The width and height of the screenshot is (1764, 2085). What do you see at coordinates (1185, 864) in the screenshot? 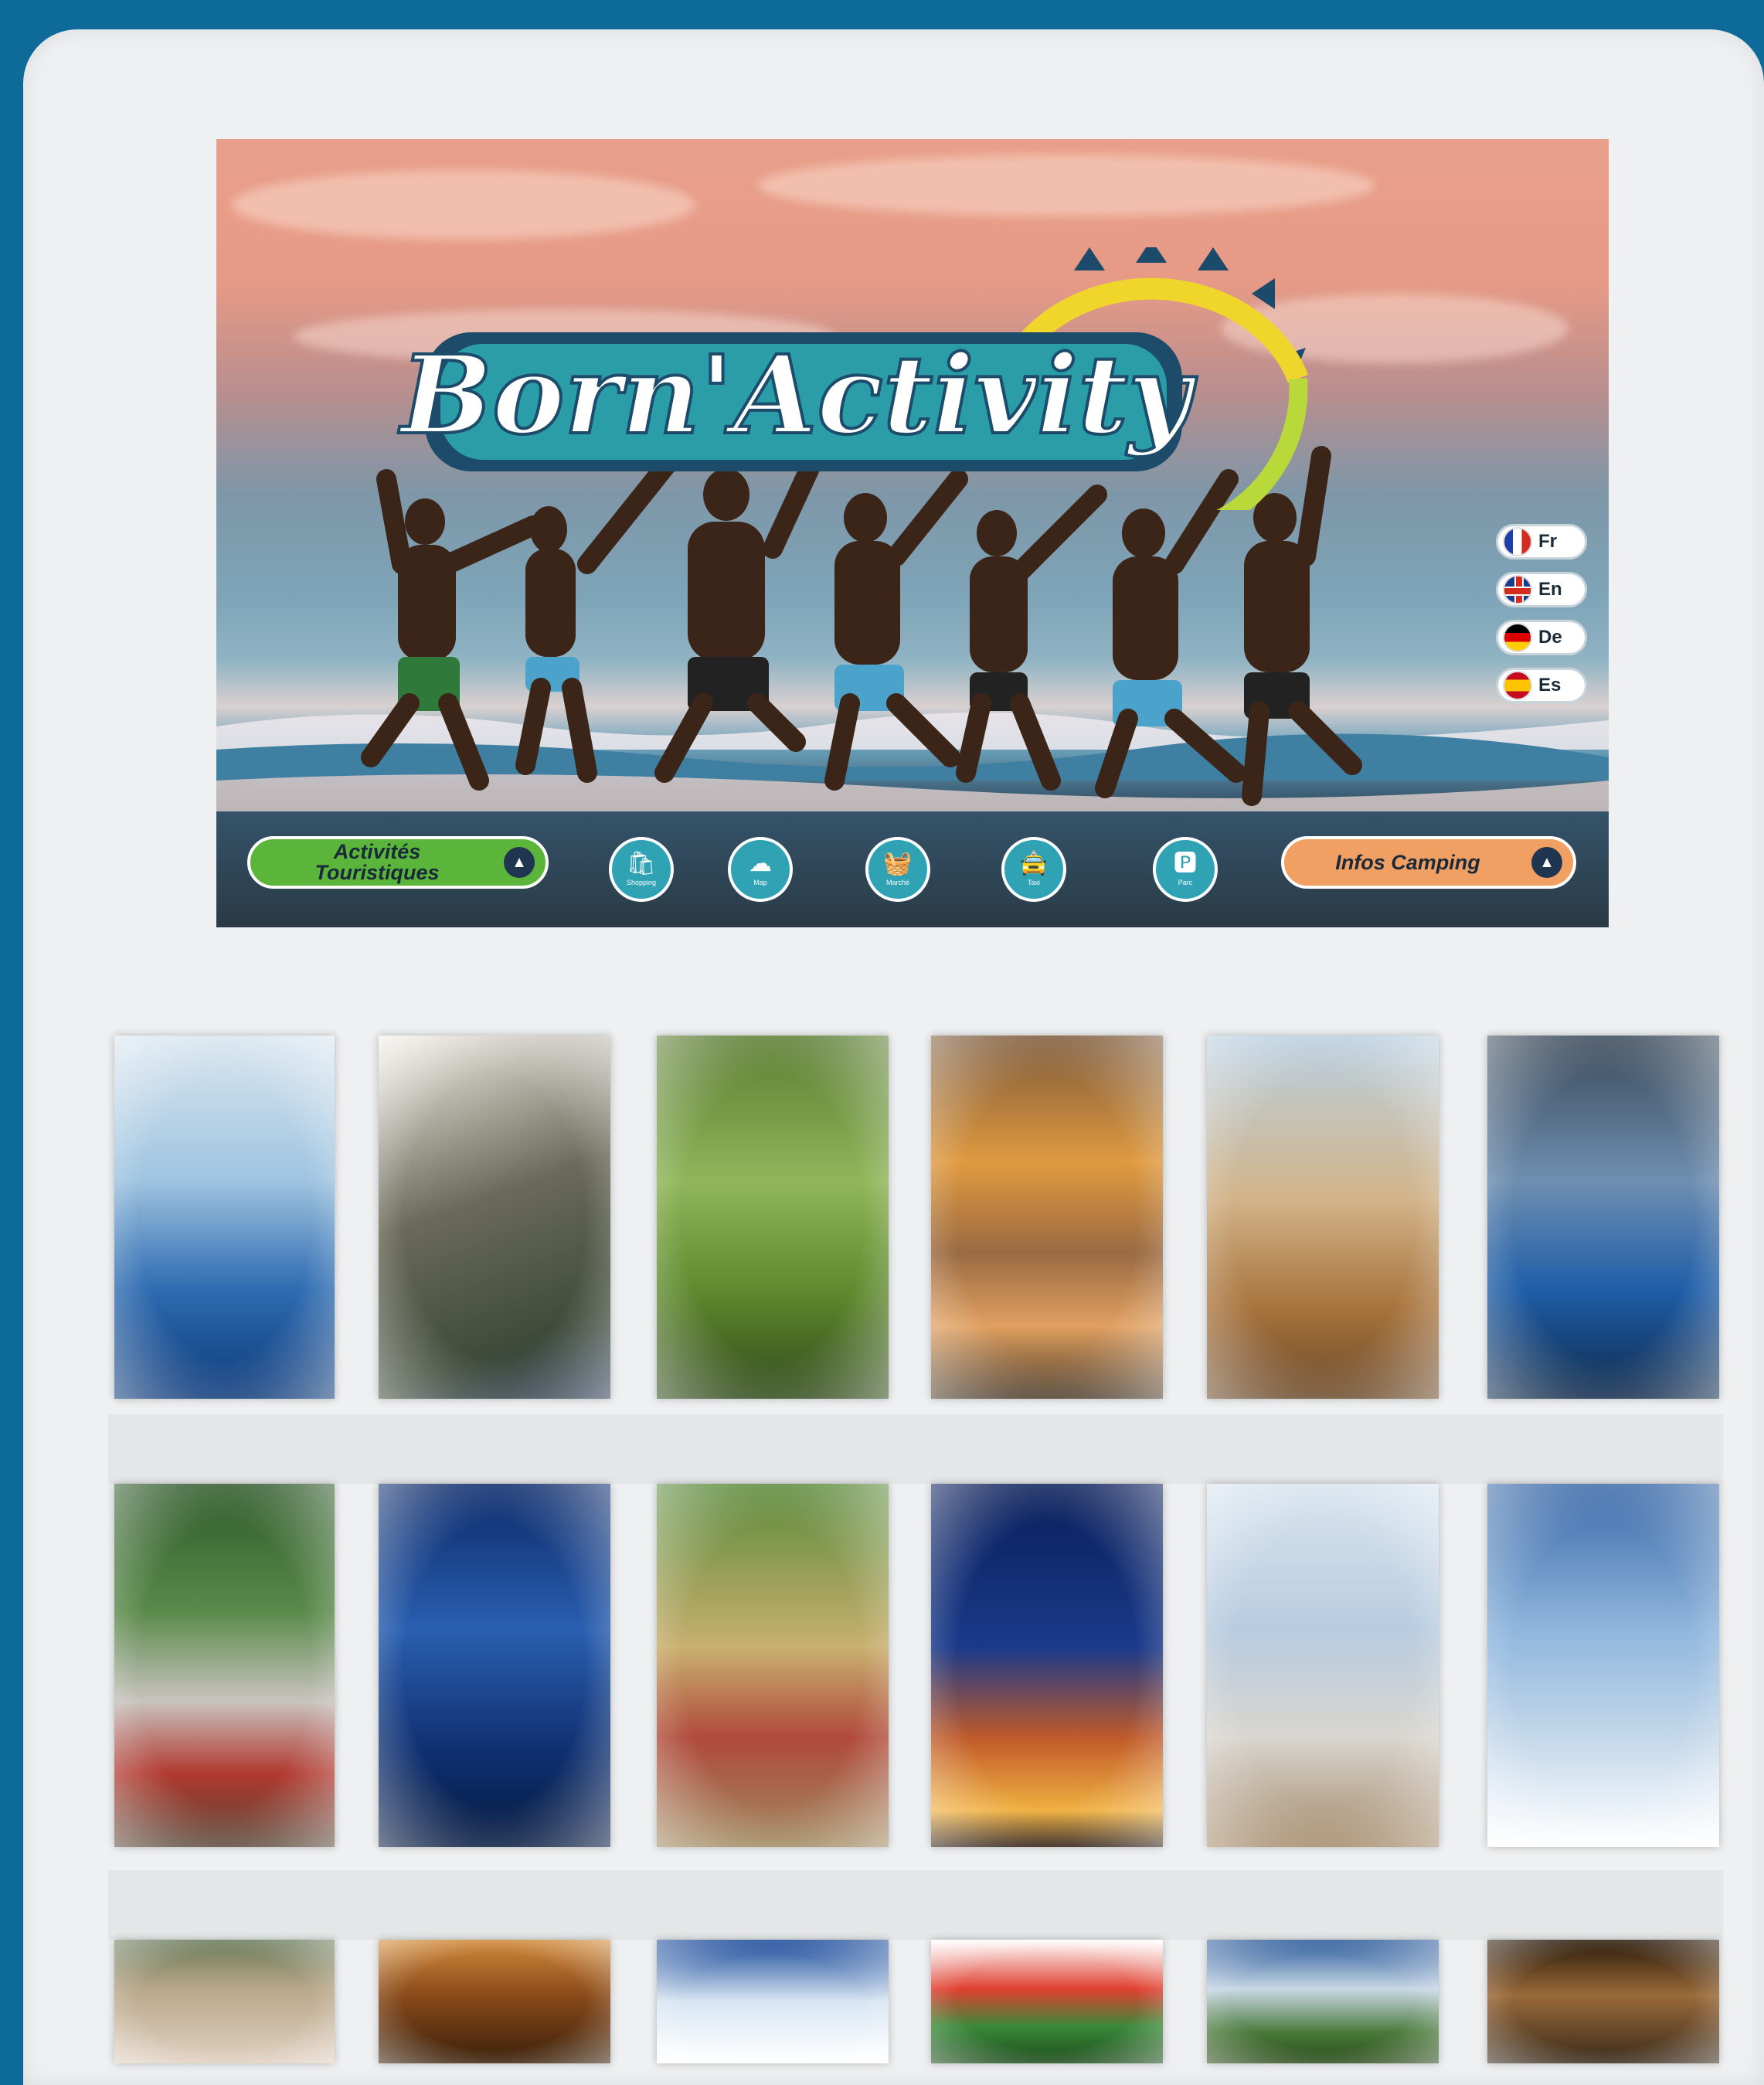
I see `parking-icon: 🅿` at bounding box center [1185, 864].